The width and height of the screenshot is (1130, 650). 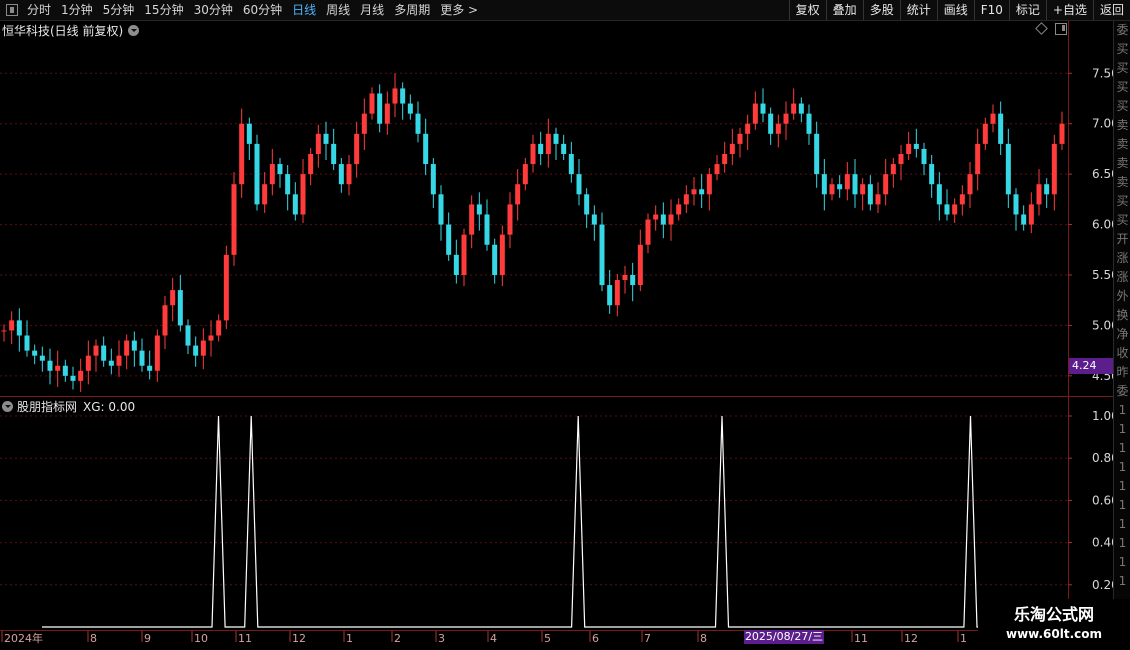 What do you see at coordinates (349, 638) in the screenshot?
I see `date-tick-label: 1` at bounding box center [349, 638].